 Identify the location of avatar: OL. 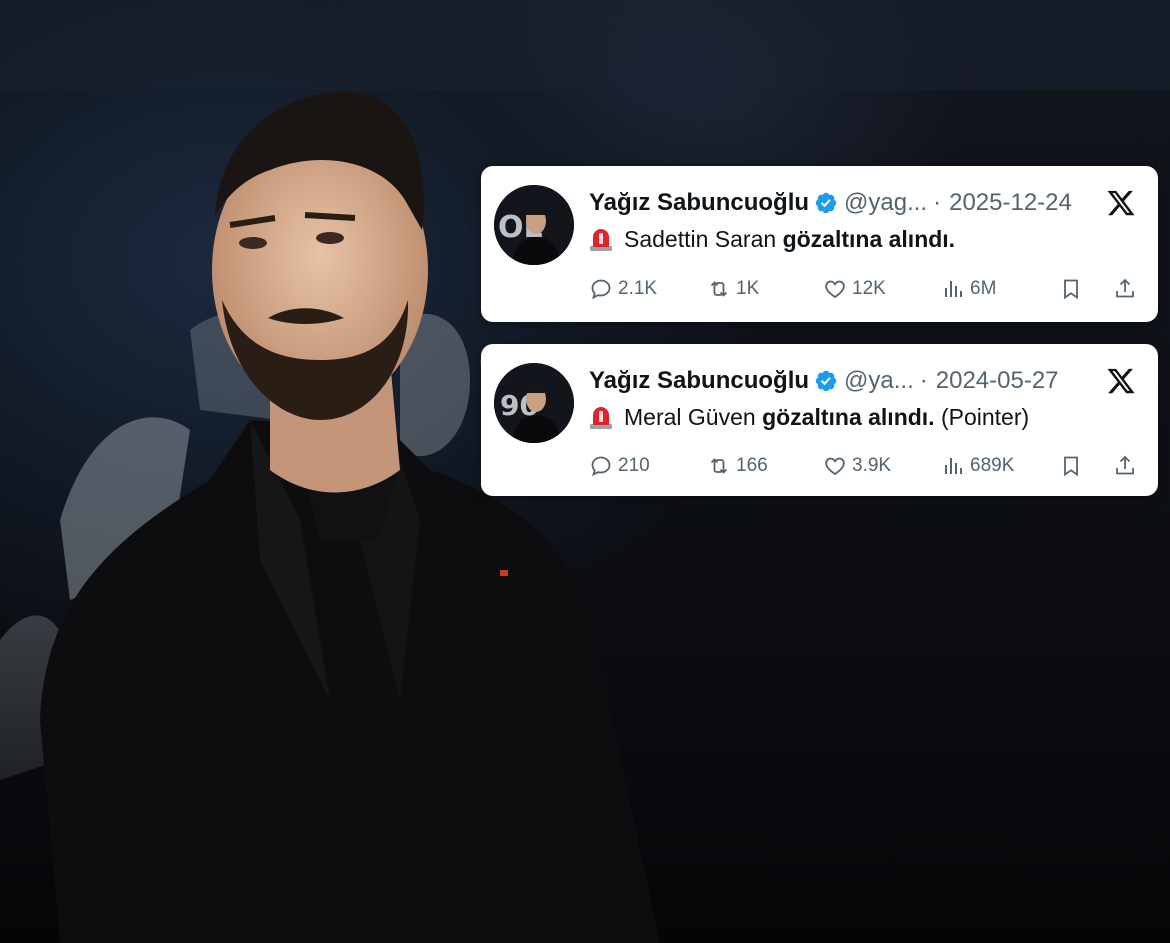
(534, 225).